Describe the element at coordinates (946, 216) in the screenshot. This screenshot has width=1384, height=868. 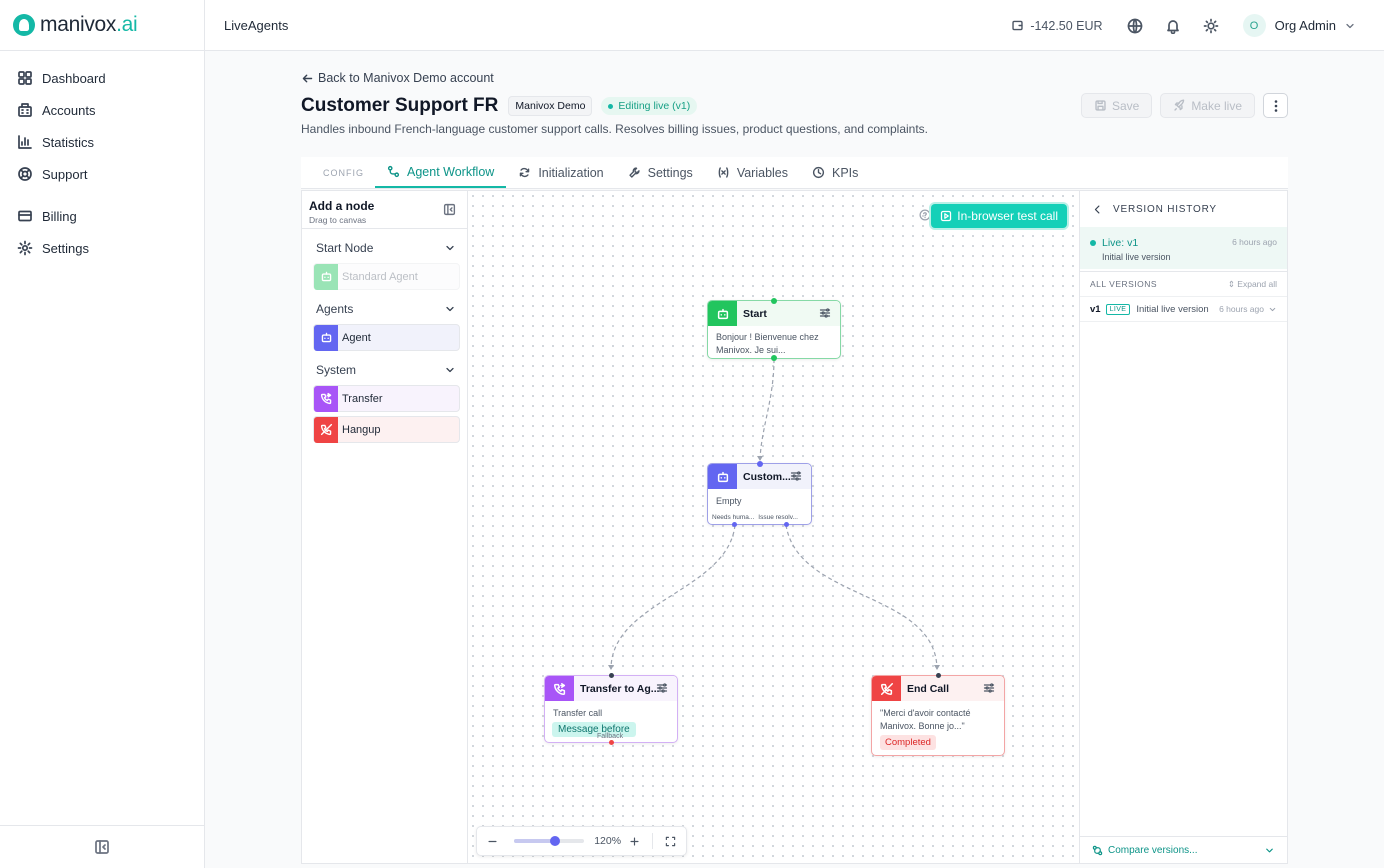
I see `play-icon` at that location.